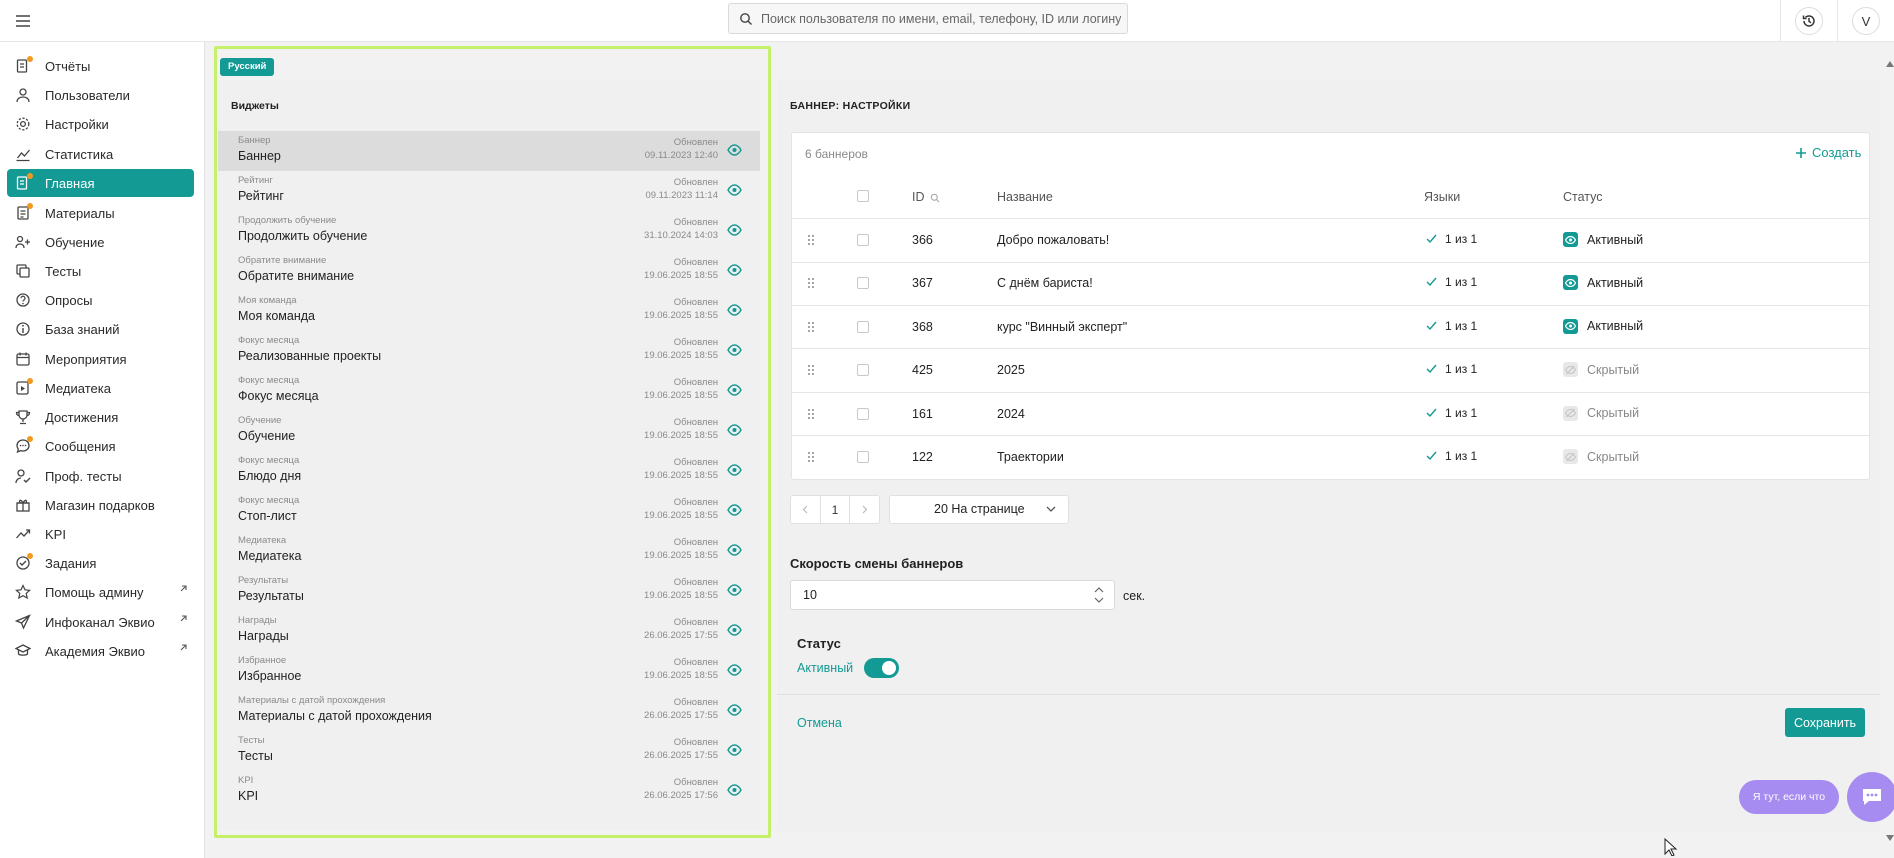 This screenshot has width=1894, height=858. I want to click on banner-name: Траектории, so click(1030, 457).